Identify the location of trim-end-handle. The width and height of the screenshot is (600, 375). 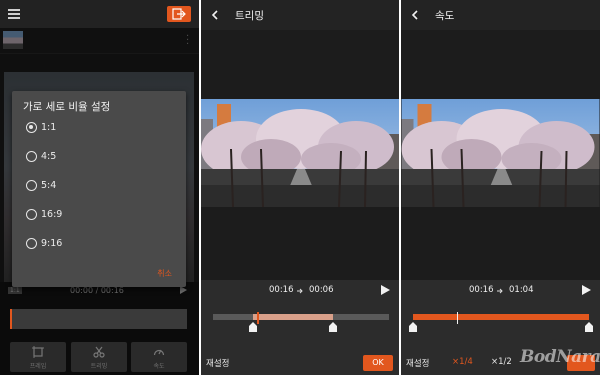
(332, 327).